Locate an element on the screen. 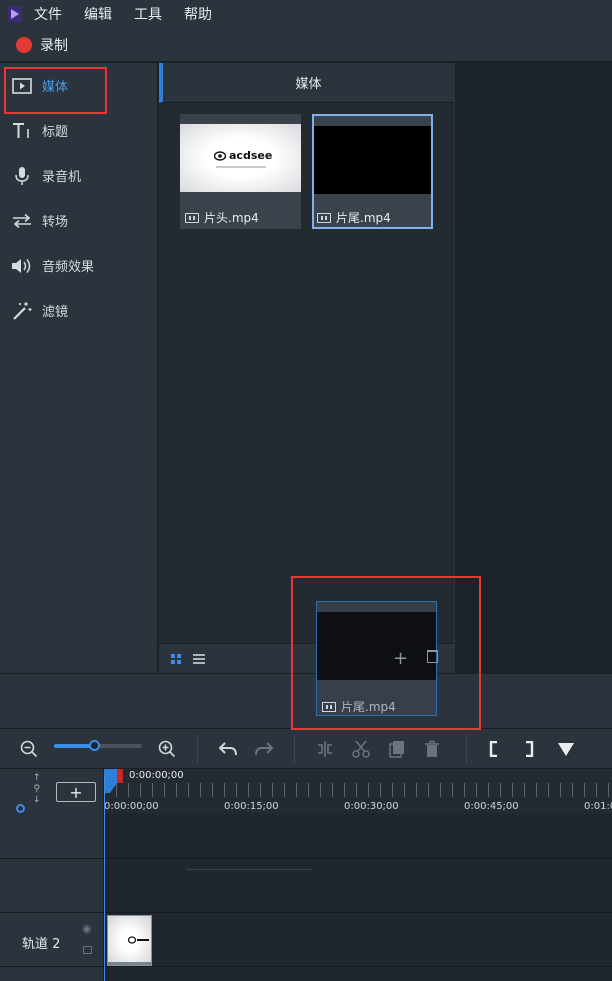 The image size is (612, 981). title-icon is located at coordinates (22, 131).